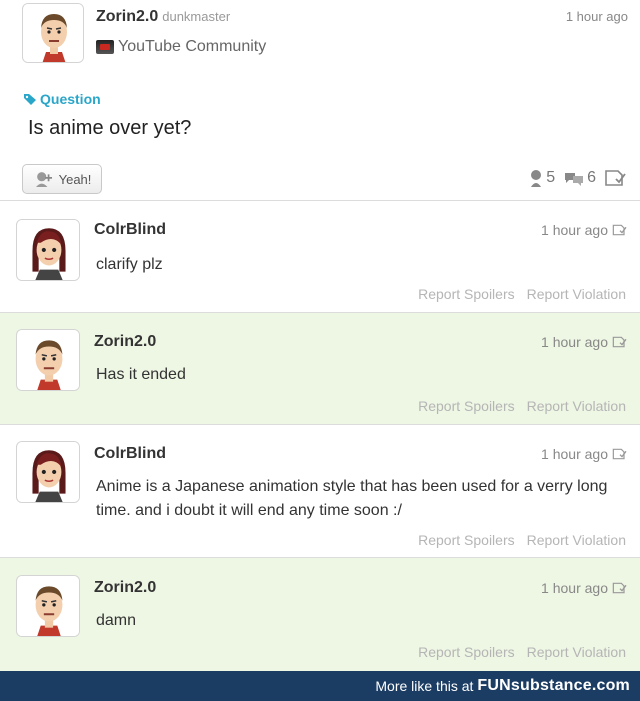 The image size is (640, 701). I want to click on footer-text: More like this at, so click(424, 686).